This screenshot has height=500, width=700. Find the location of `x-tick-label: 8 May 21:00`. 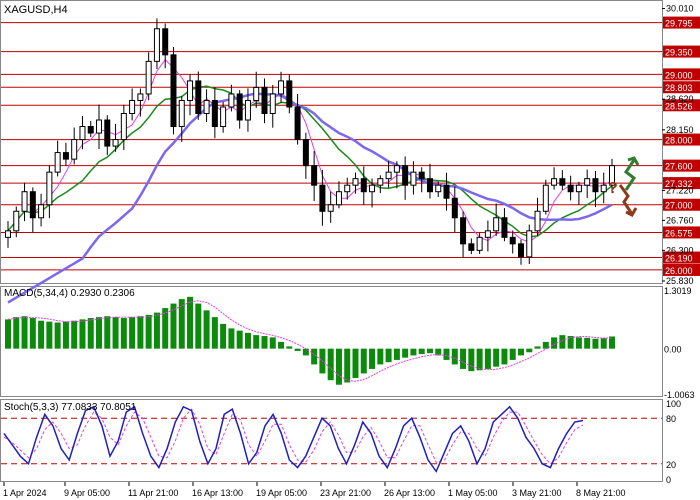

x-tick-label: 8 May 21:00 is located at coordinates (601, 493).